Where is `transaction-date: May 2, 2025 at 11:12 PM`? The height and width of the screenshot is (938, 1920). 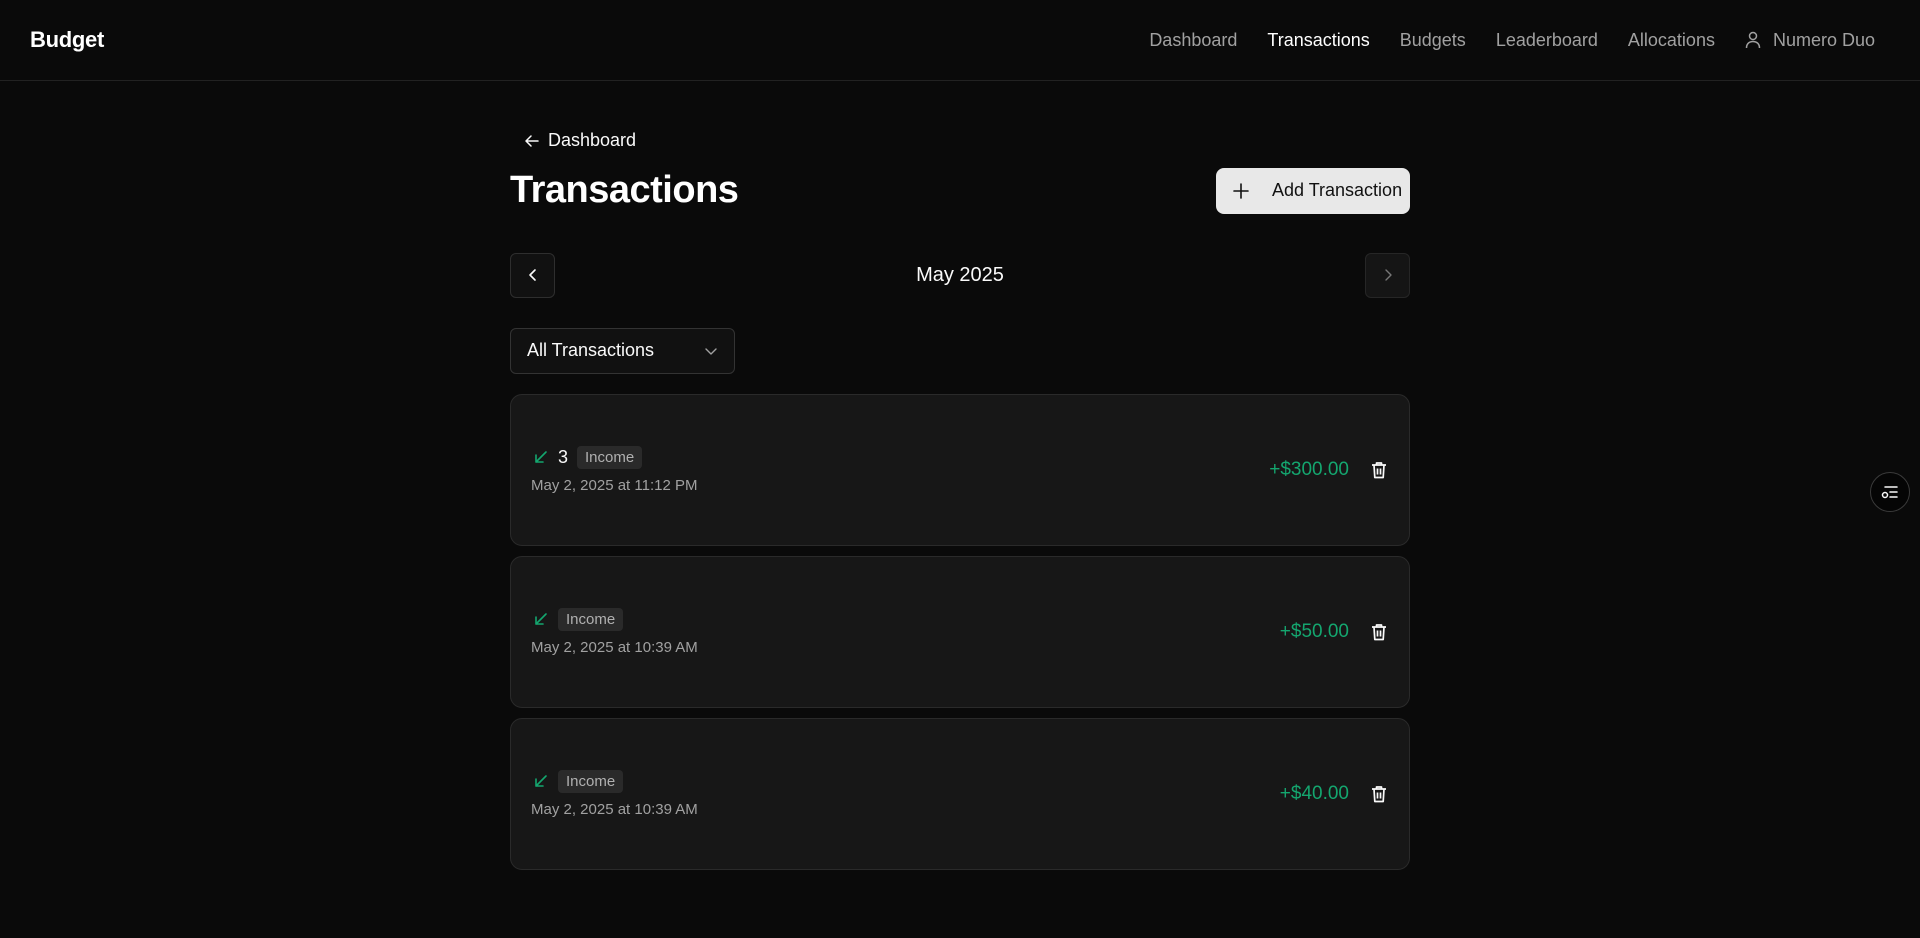 transaction-date: May 2, 2025 at 11:12 PM is located at coordinates (614, 485).